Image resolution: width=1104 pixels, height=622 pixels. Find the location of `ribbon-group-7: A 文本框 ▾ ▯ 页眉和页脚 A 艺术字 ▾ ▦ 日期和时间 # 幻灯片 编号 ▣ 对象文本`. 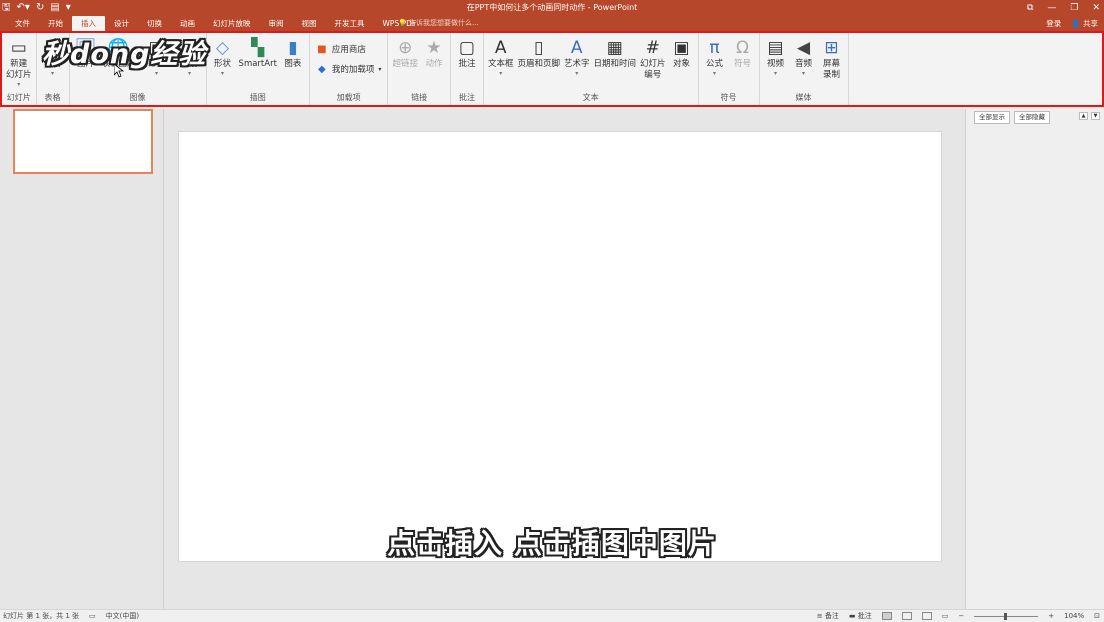

ribbon-group-7: A 文本框 ▾ ▯ 页眉和页脚 A 艺术字 ▾ ▦ 日期和时间 # 幻灯片 编号 ▣ 对象文本 is located at coordinates (591, 69).